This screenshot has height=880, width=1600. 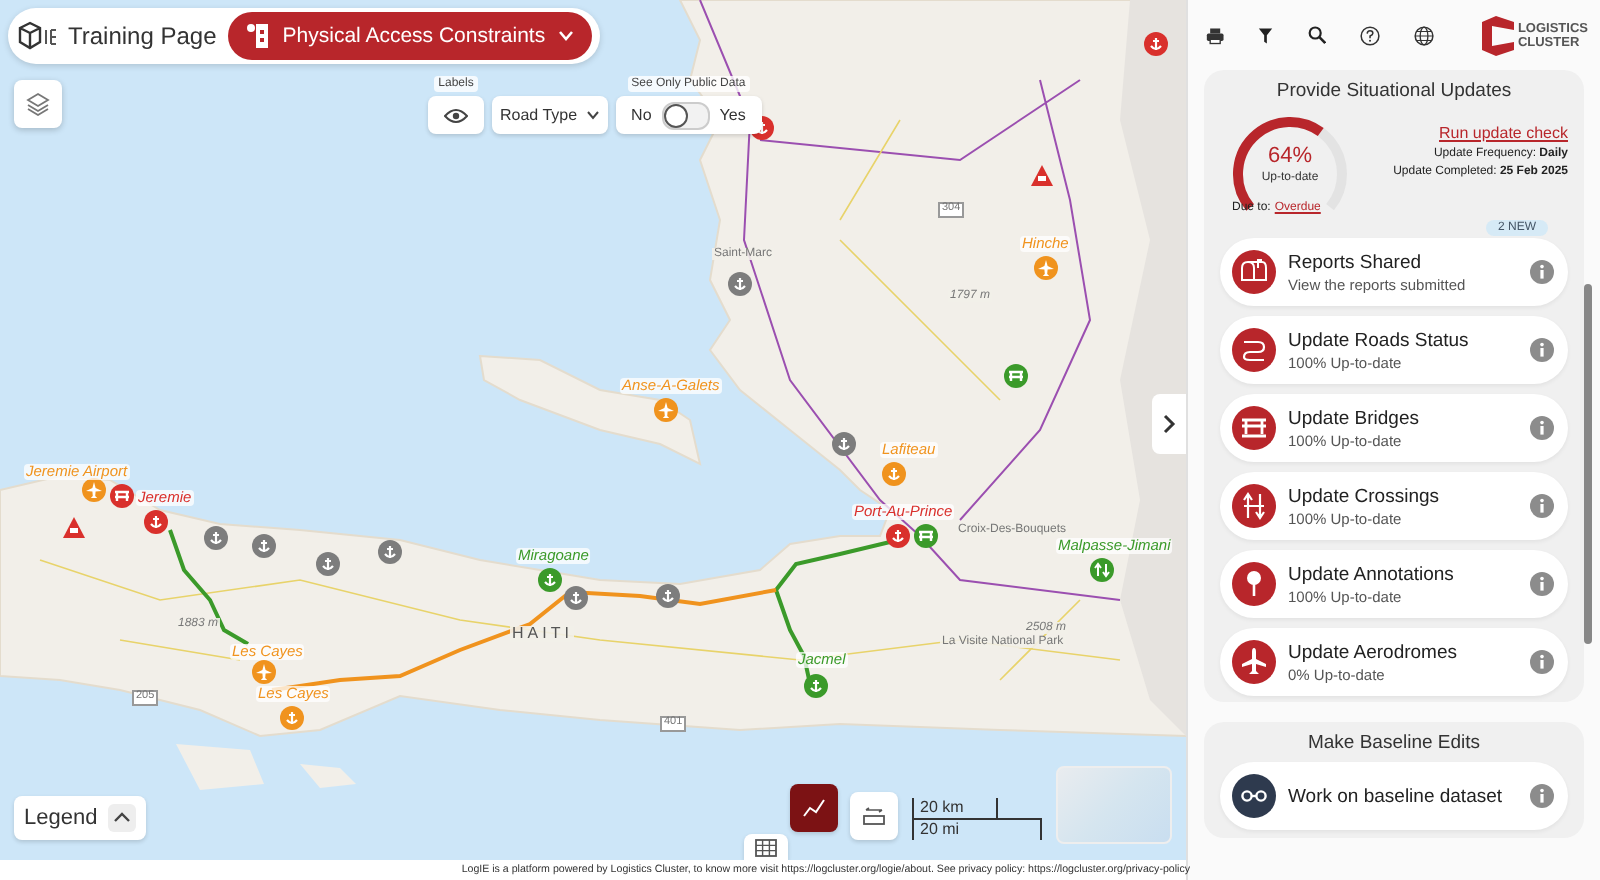 What do you see at coordinates (410, 36) in the screenshot?
I see `layer-dropdown: Physical Access Constraints` at bounding box center [410, 36].